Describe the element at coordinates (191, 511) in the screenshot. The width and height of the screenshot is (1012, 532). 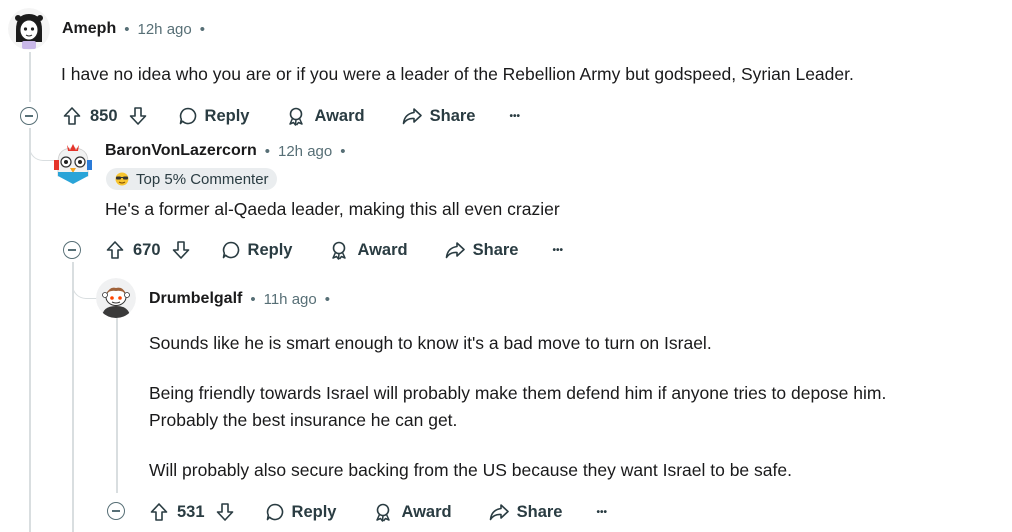
I see `vote-count: 531` at that location.